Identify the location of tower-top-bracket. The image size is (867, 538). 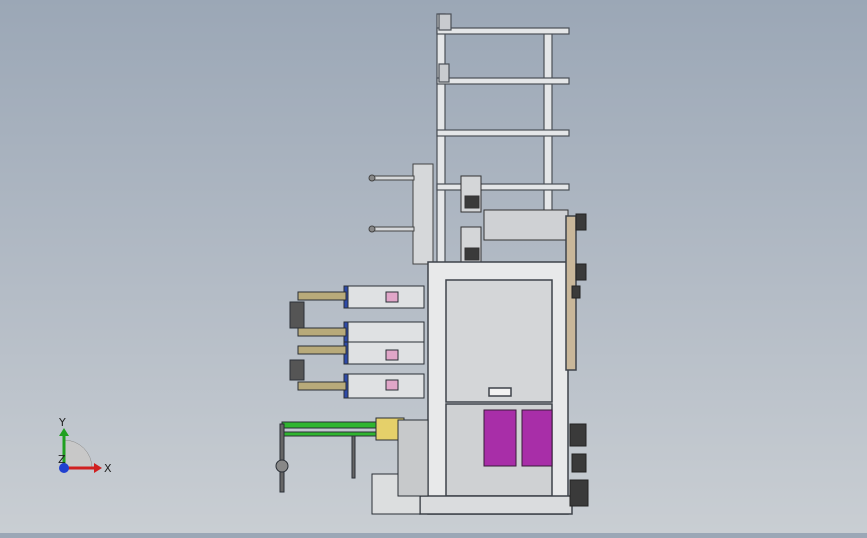
(445, 22).